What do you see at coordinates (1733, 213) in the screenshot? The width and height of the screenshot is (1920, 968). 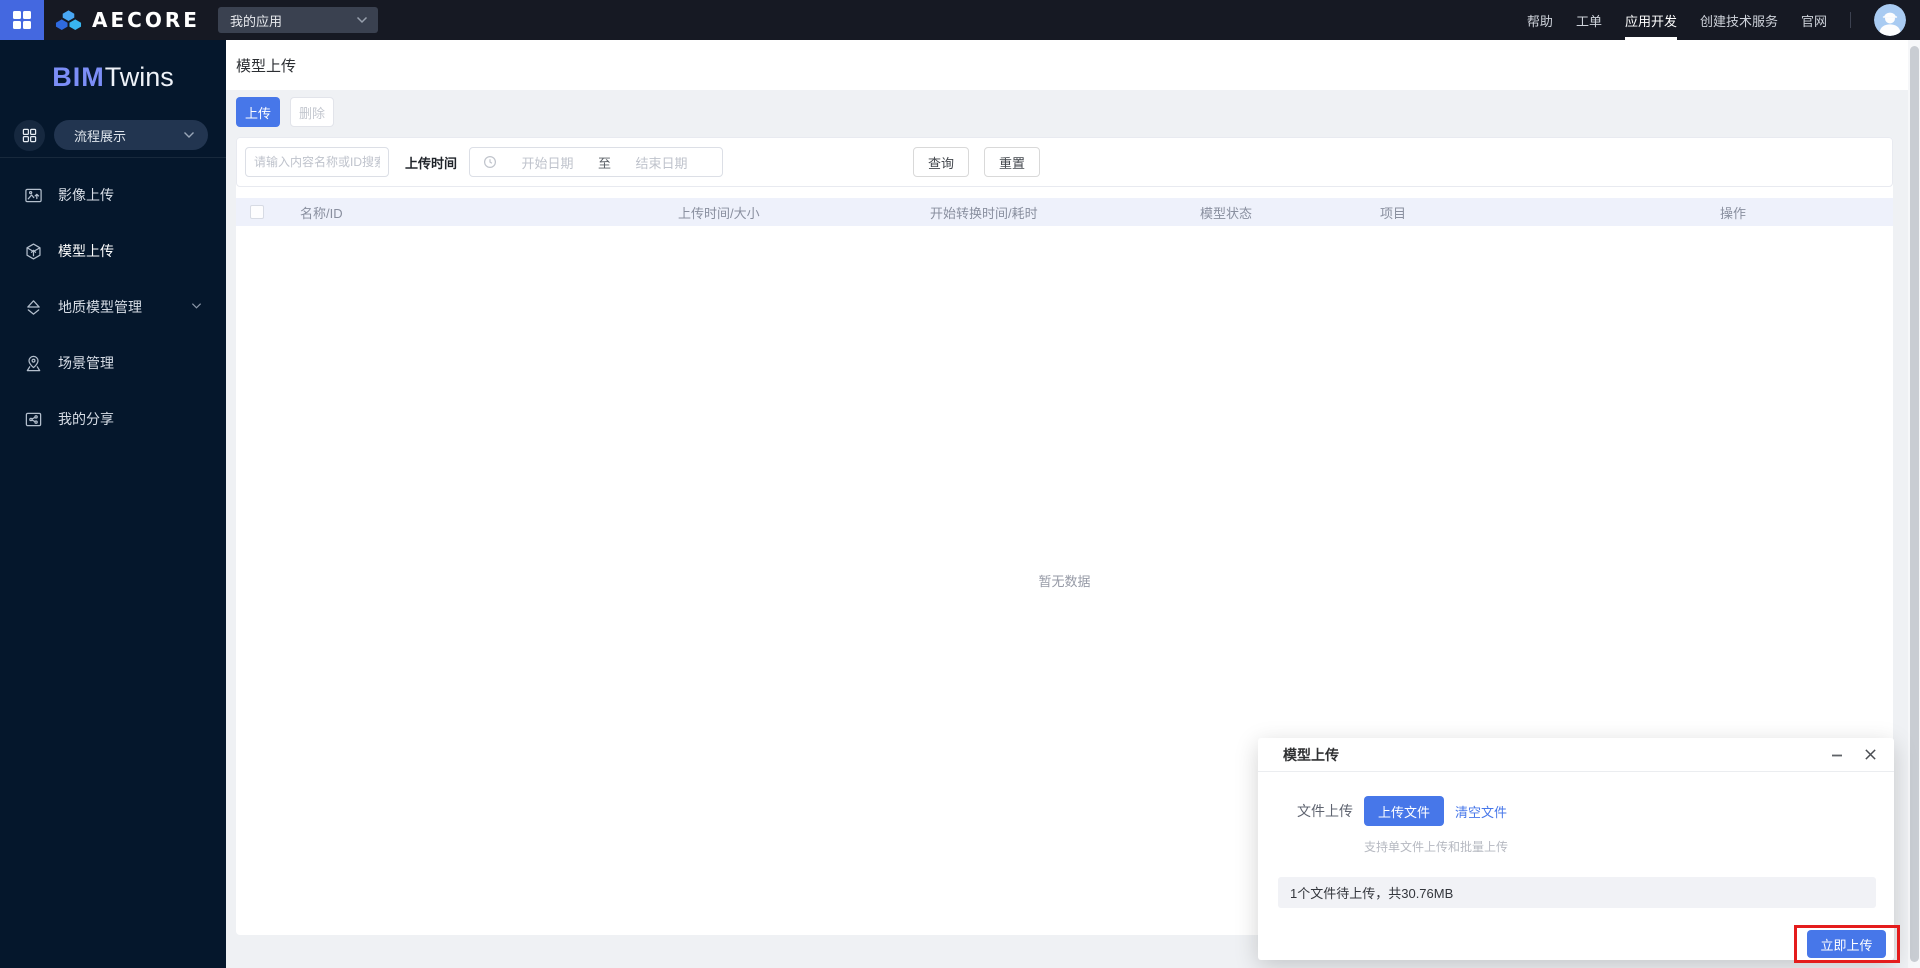 I see `column-action: 操作` at bounding box center [1733, 213].